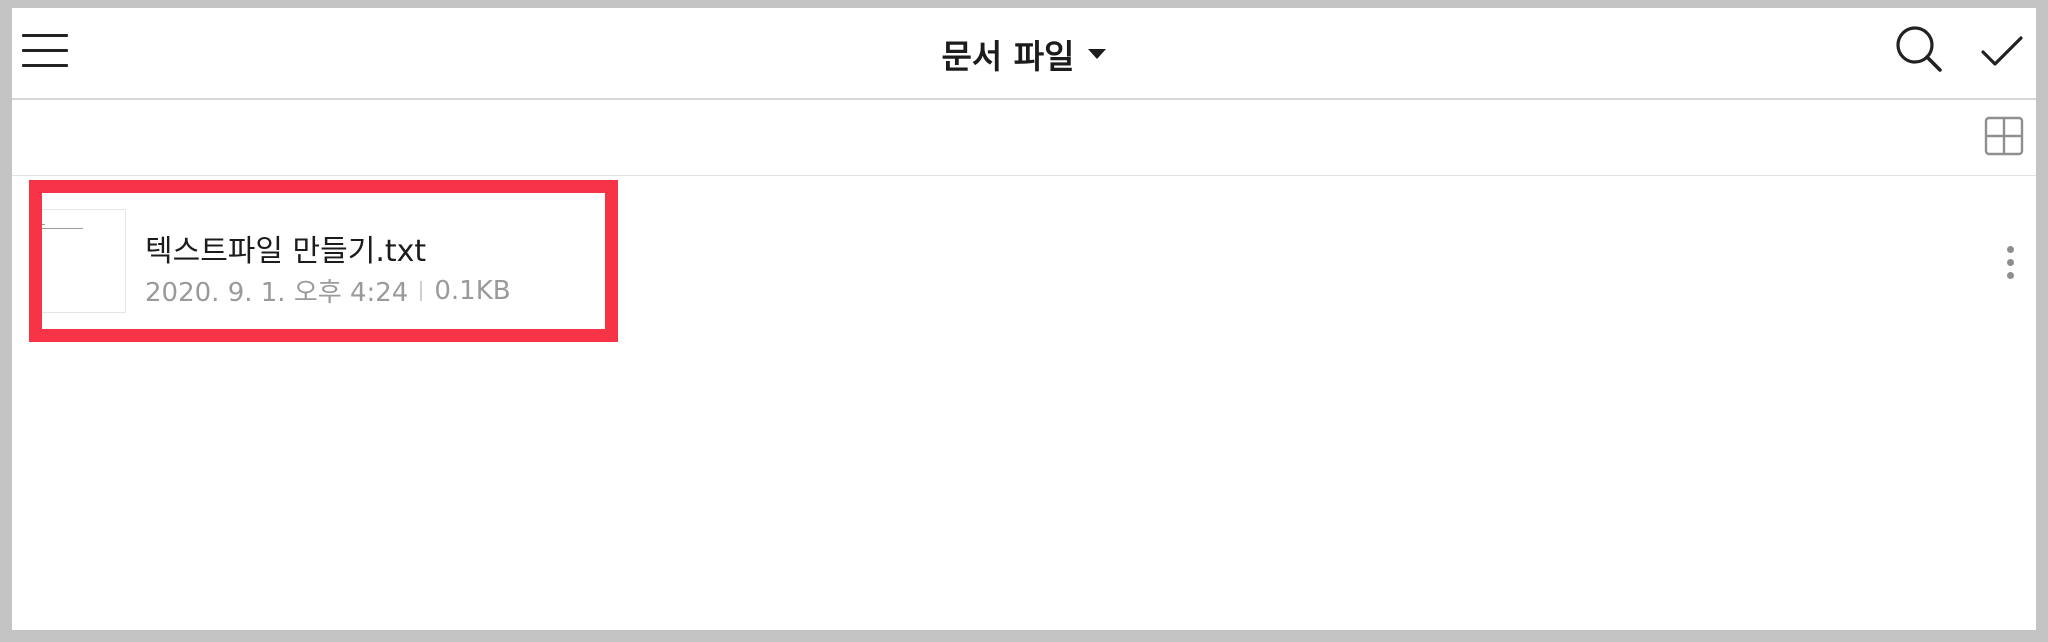 The image size is (2048, 642). What do you see at coordinates (421, 290) in the screenshot?
I see `meta-divider` at bounding box center [421, 290].